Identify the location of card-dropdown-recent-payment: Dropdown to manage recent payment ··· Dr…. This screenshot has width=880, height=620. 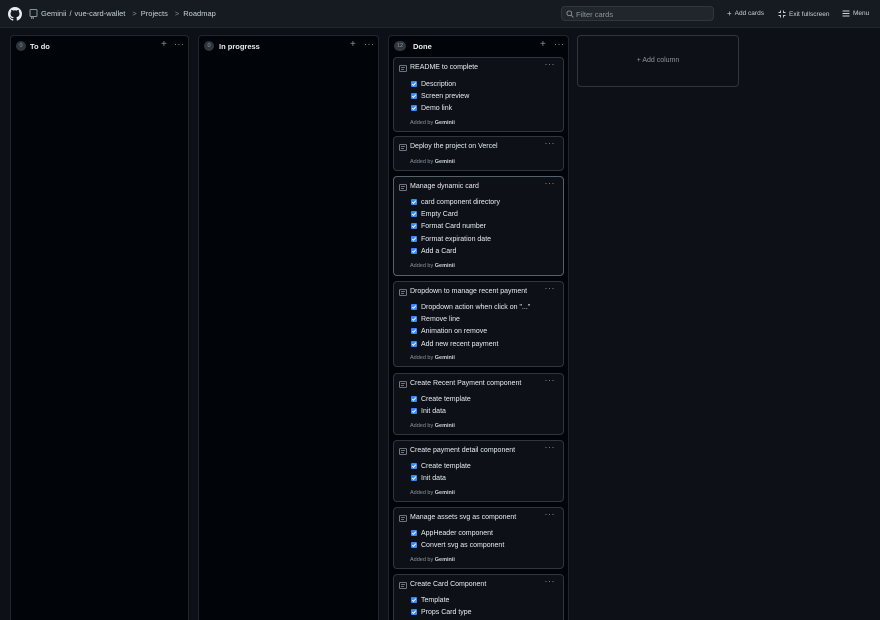
(478, 324).